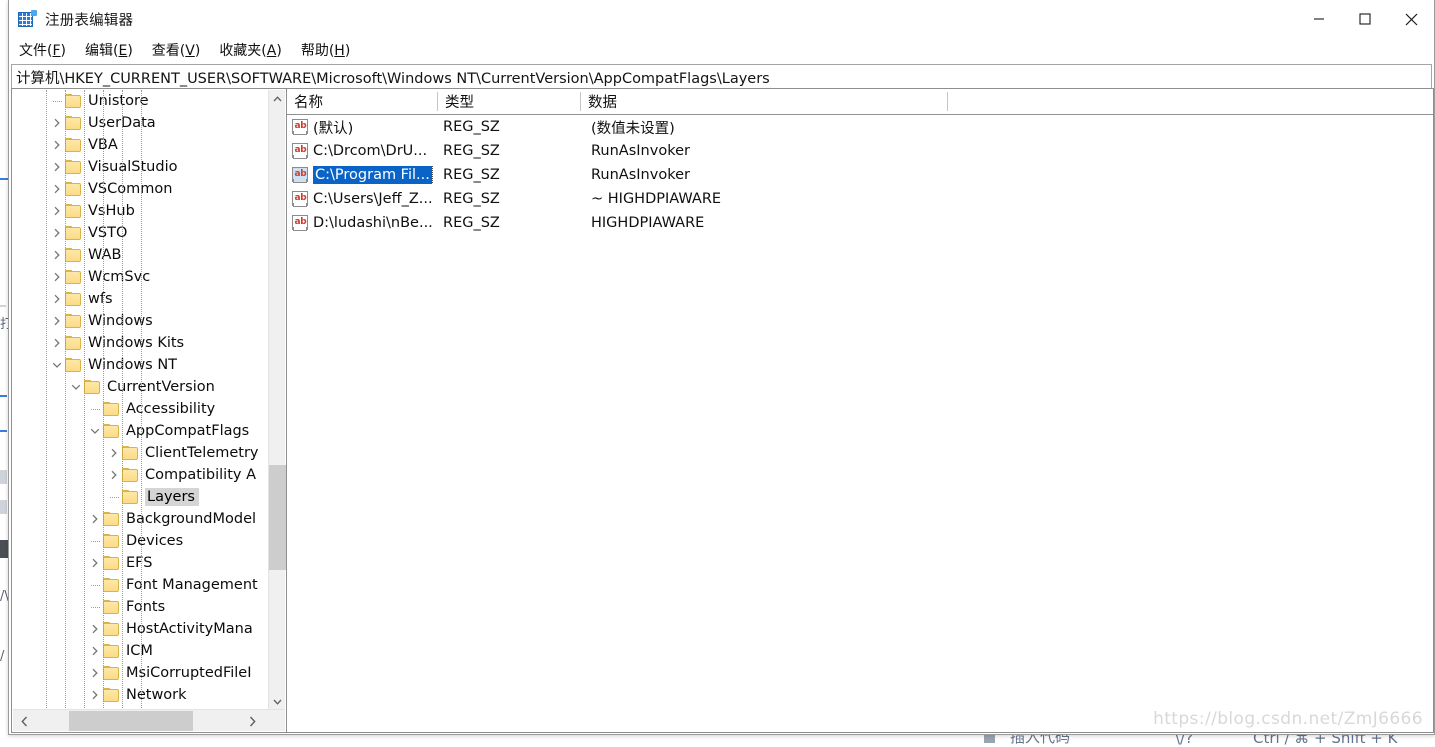 The width and height of the screenshot is (1435, 747). I want to click on scroll-down-arrow-icon, so click(277, 701).